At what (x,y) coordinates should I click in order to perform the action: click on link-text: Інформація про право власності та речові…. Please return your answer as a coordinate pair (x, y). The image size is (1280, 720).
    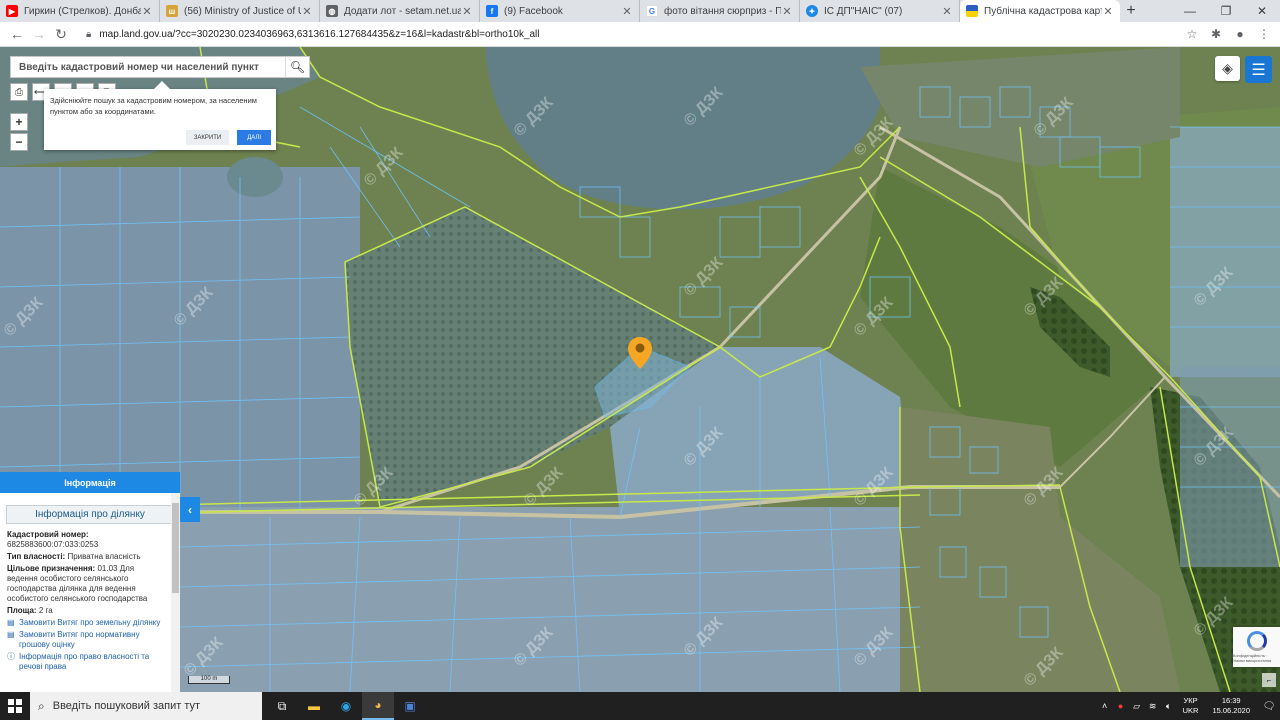
    Looking at the image, I should click on (92, 662).